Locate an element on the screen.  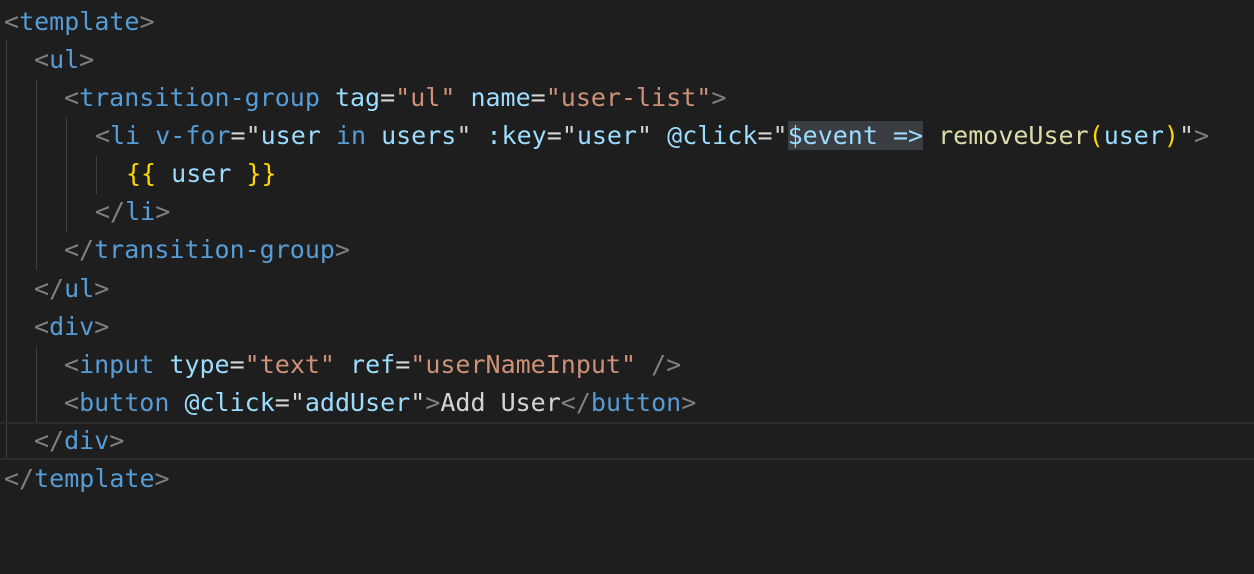
string-token: "user-list" is located at coordinates (628, 97).